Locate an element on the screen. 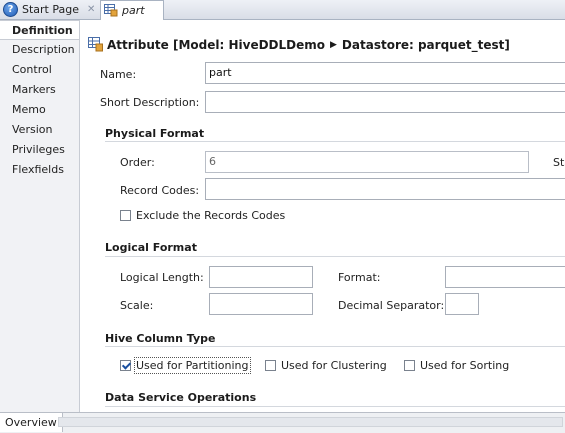 This screenshot has height=433, width=565. exclude-records-codes-checkbox: Exclude the Records Codes is located at coordinates (202, 215).